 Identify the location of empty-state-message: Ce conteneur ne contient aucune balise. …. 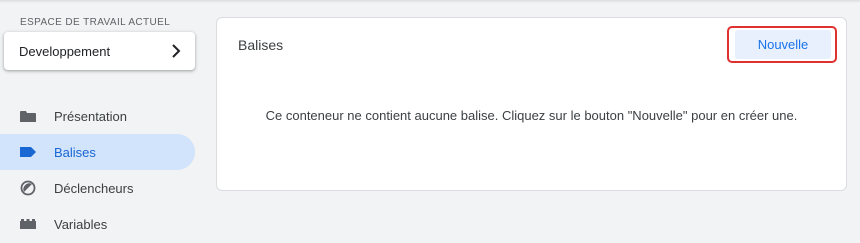
(531, 115).